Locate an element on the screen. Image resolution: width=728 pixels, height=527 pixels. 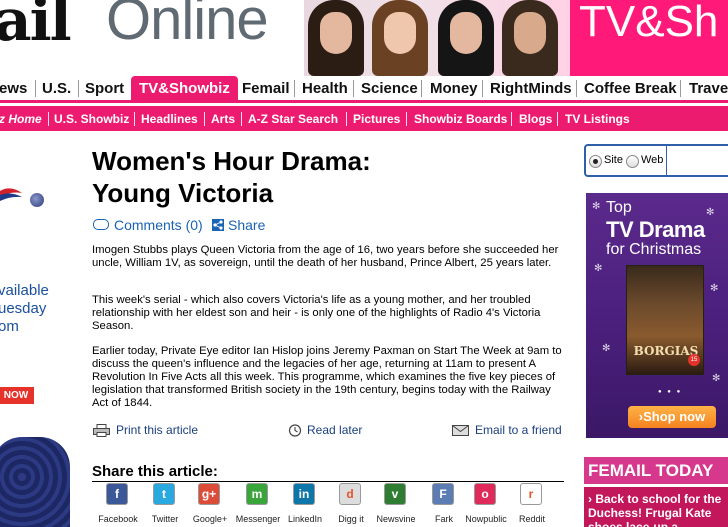
share-nowpublic-button: o Nowpublic is located at coordinates (486, 505).